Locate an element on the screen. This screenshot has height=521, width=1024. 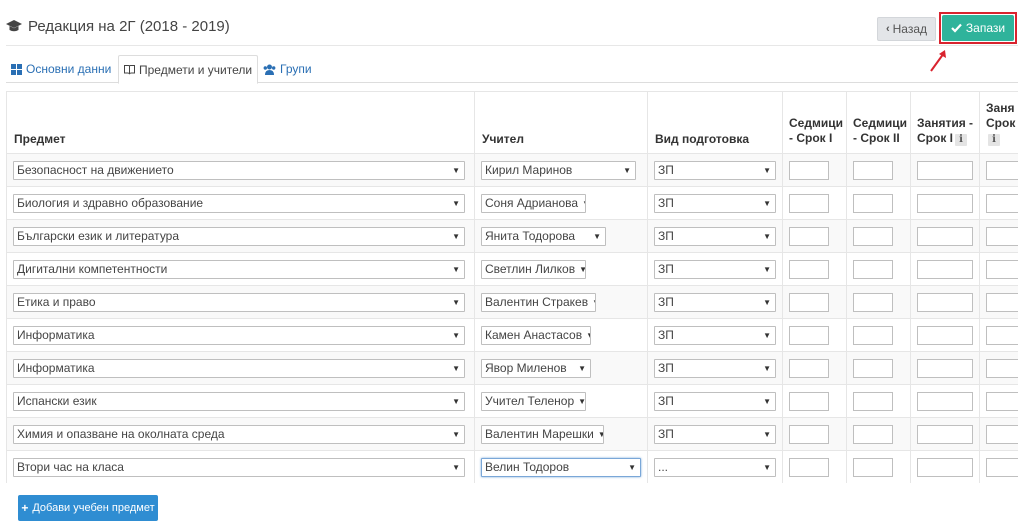
teacher-select: Кирил Маринов ▼ is located at coordinates (558, 170).